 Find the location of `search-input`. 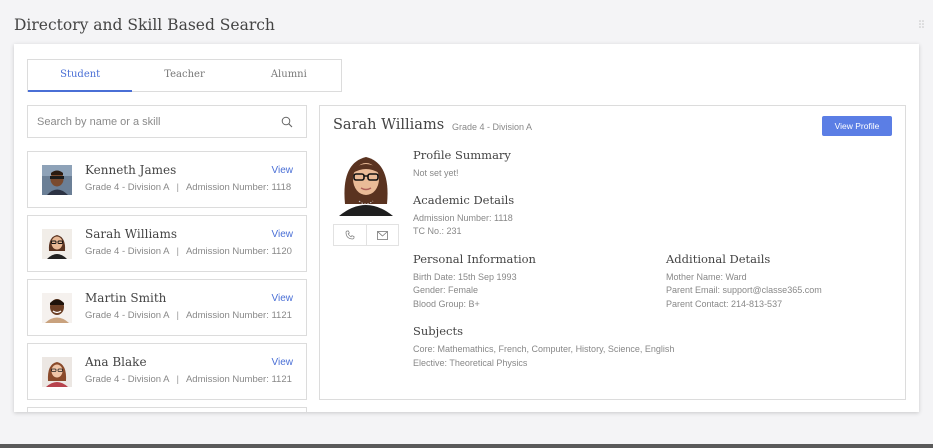

search-input is located at coordinates (148, 121).